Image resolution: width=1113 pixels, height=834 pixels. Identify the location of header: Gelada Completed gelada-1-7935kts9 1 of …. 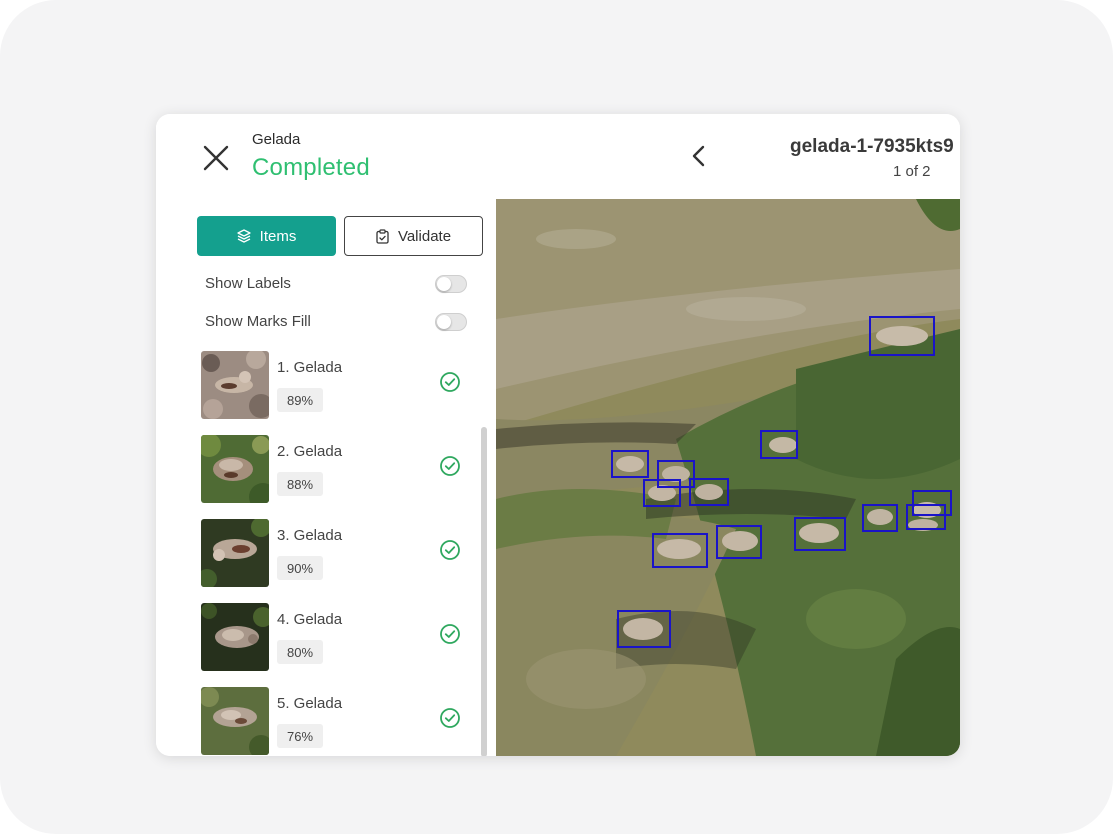
(558, 156).